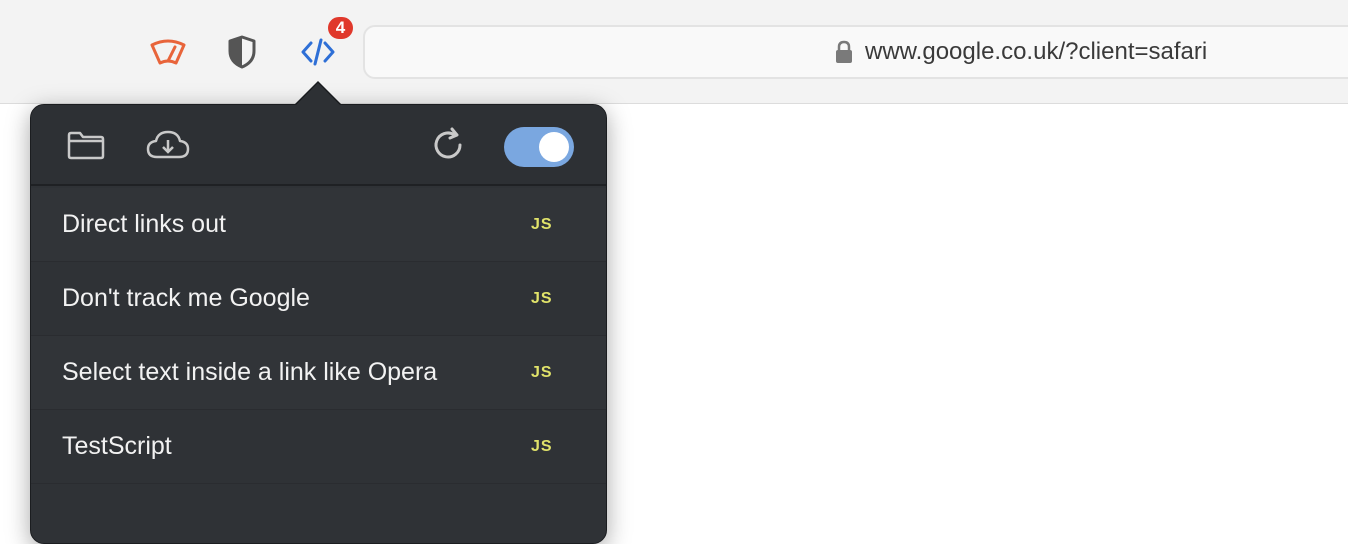 The width and height of the screenshot is (1348, 544). Describe the element at coordinates (186, 298) in the screenshot. I see `script-name: Don't track me Google` at that location.